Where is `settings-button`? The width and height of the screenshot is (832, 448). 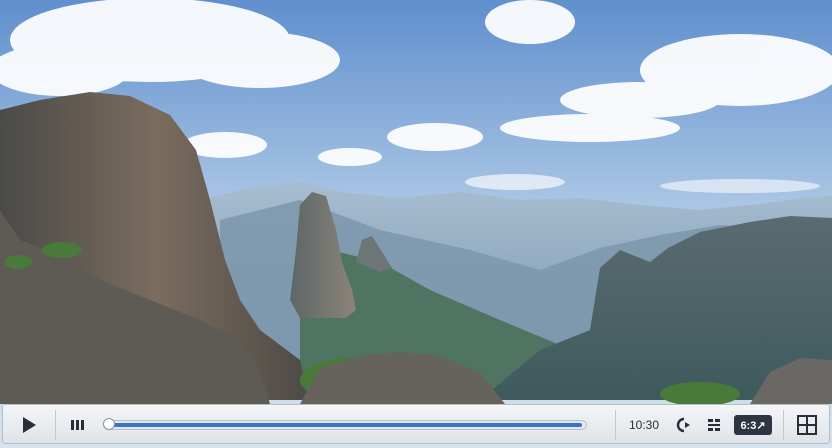 settings-button is located at coordinates (714, 425).